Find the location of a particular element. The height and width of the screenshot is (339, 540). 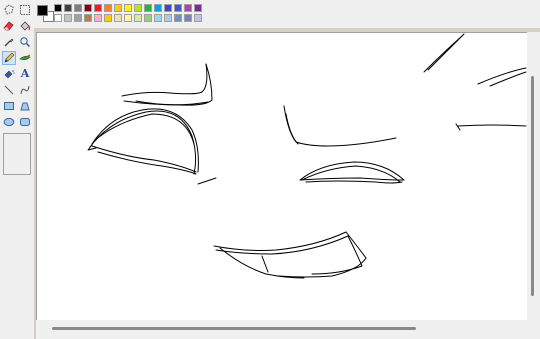

line-icon is located at coordinates (9, 90).